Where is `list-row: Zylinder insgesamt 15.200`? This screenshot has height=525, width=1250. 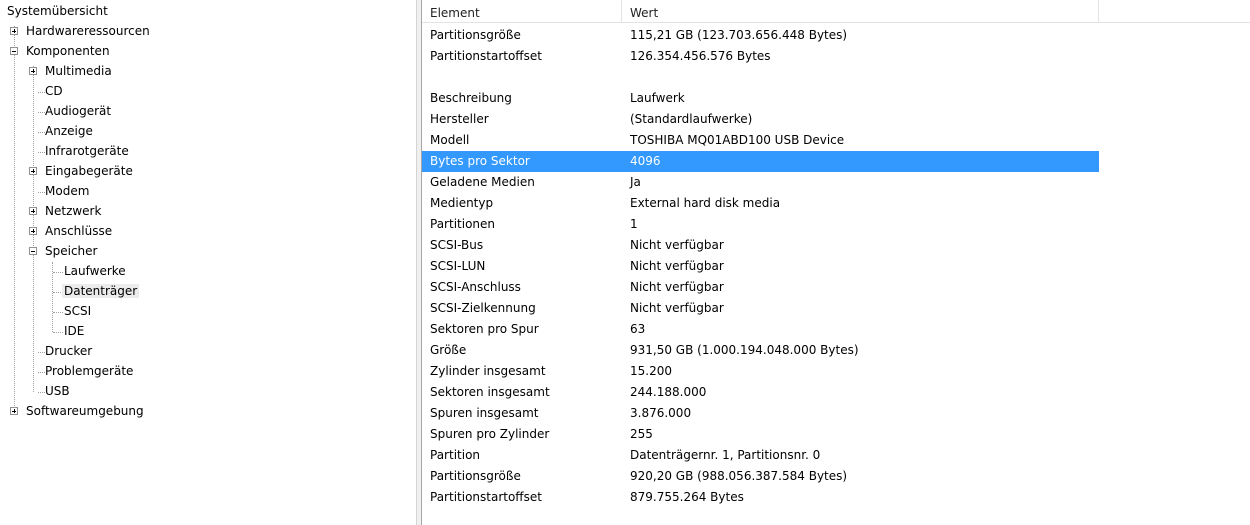 list-row: Zylinder insgesamt 15.200 is located at coordinates (760, 371).